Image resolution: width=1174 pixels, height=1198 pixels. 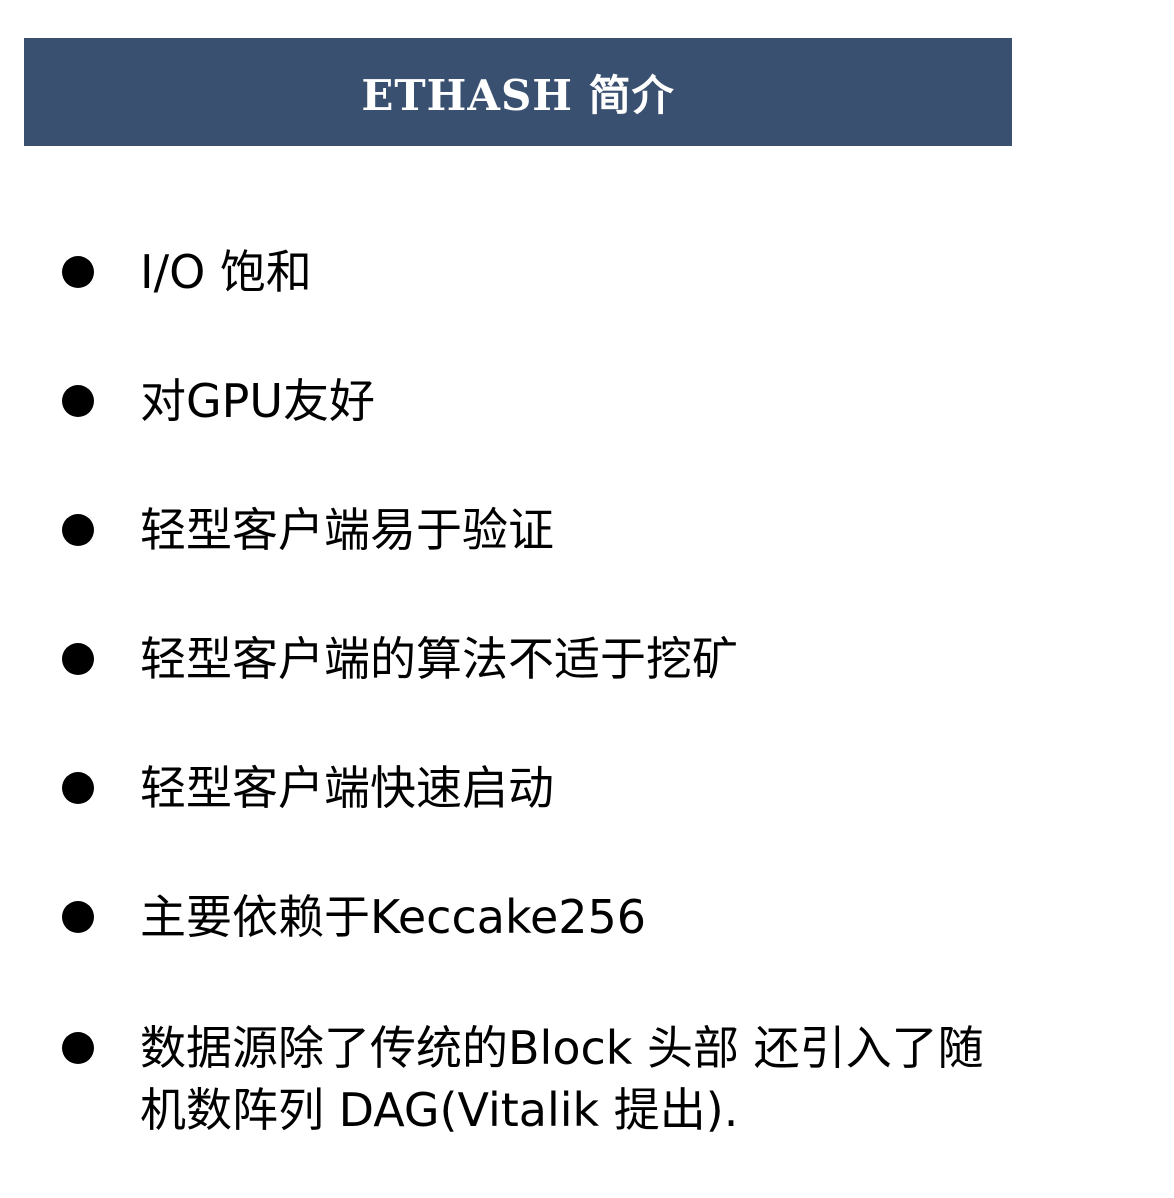 What do you see at coordinates (602, 274) in the screenshot?
I see `list-item: I/O 饱和` at bounding box center [602, 274].